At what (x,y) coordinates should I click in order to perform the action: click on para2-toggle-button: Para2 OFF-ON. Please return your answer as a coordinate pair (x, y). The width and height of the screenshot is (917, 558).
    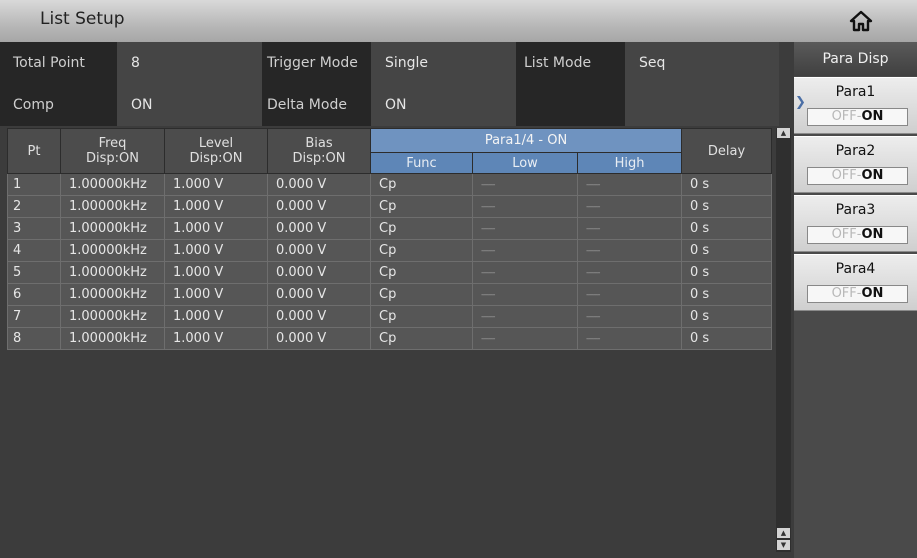
    Looking at the image, I should click on (855, 164).